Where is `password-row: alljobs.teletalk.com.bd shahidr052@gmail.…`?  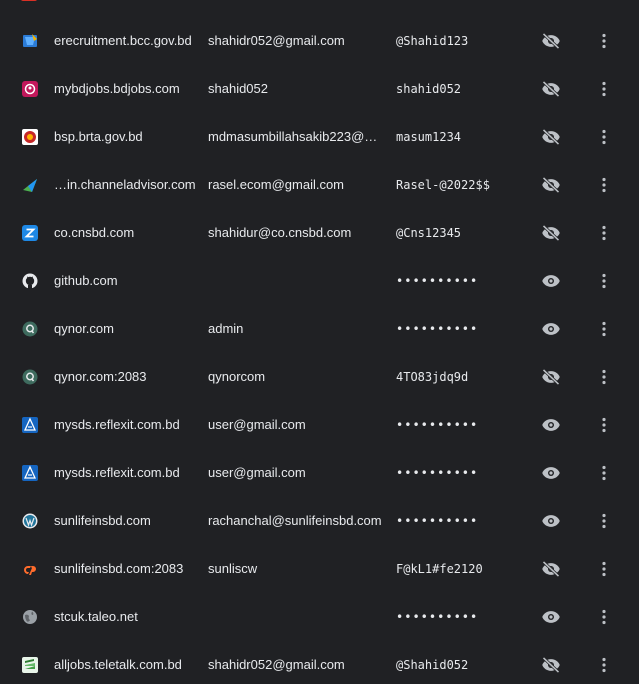 password-row: alljobs.teletalk.com.bd shahidr052@gmail.… is located at coordinates (319, 662).